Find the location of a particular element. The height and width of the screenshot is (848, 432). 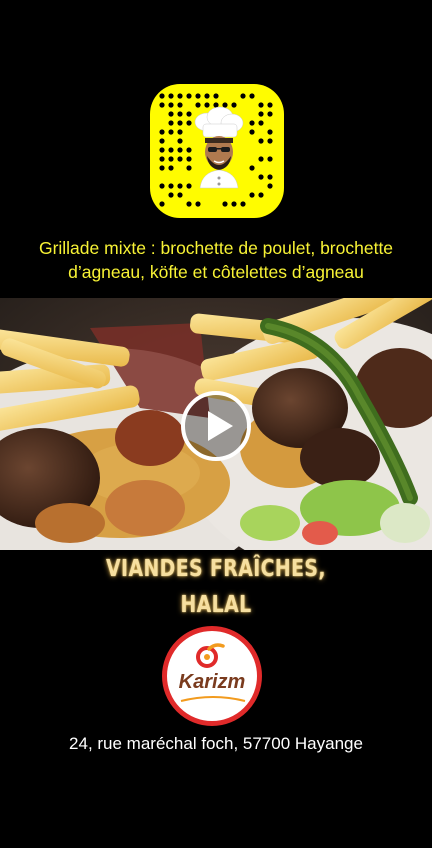

headline-line-1: VIANDES FRAÎCHES, is located at coordinates (216, 569).